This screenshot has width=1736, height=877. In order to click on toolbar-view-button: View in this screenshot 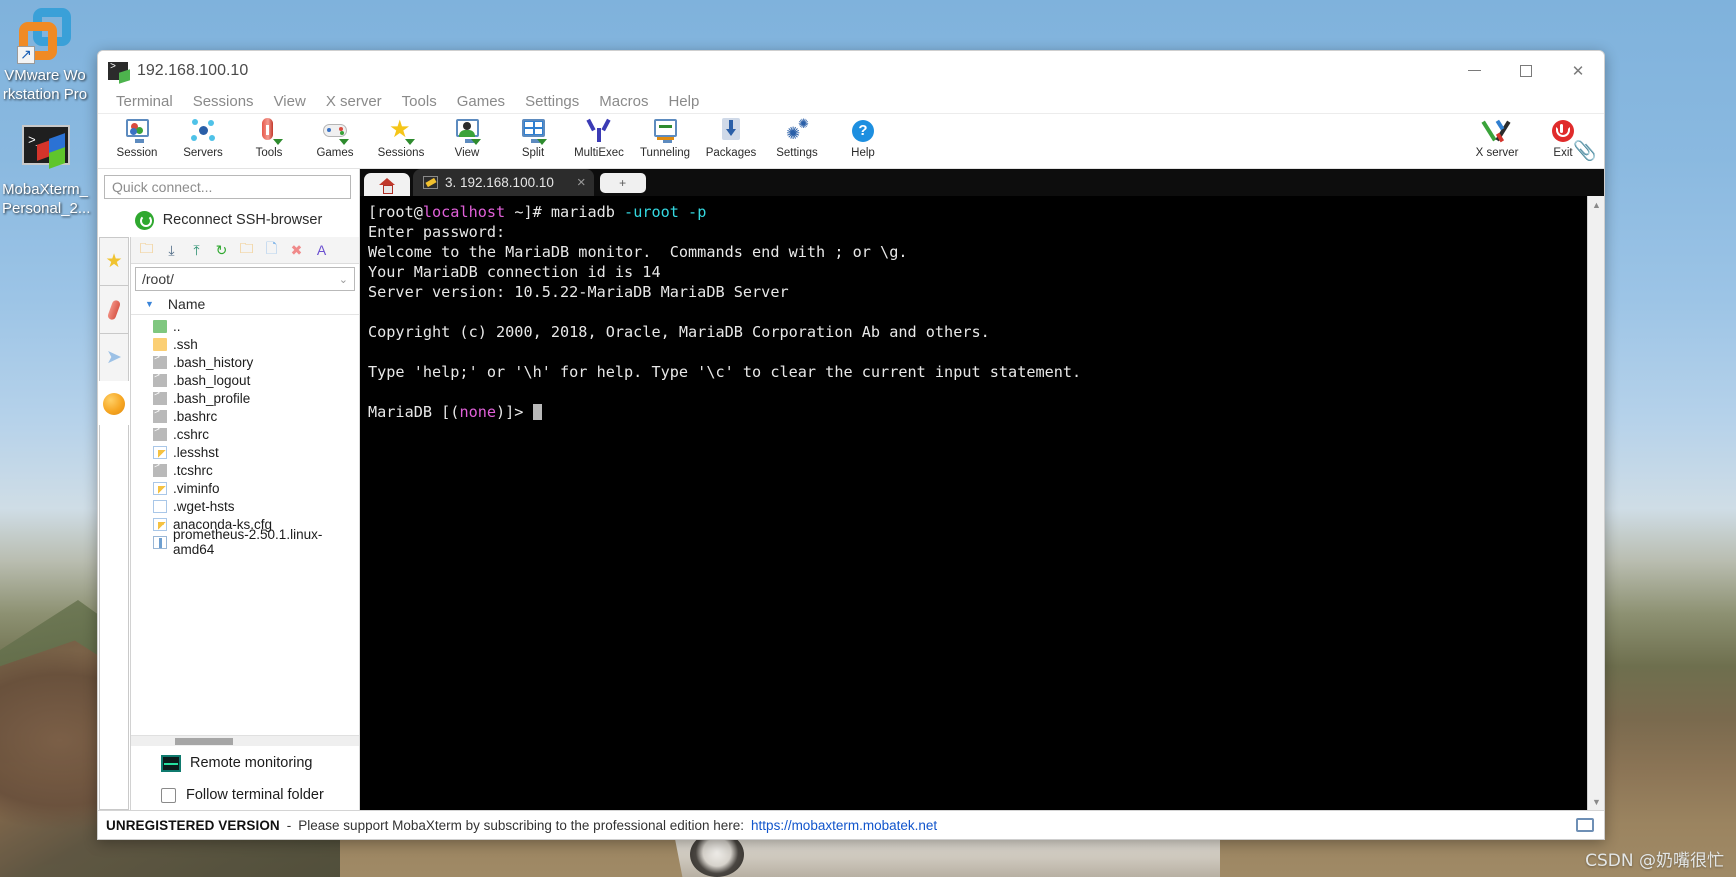, I will do `click(467, 141)`.